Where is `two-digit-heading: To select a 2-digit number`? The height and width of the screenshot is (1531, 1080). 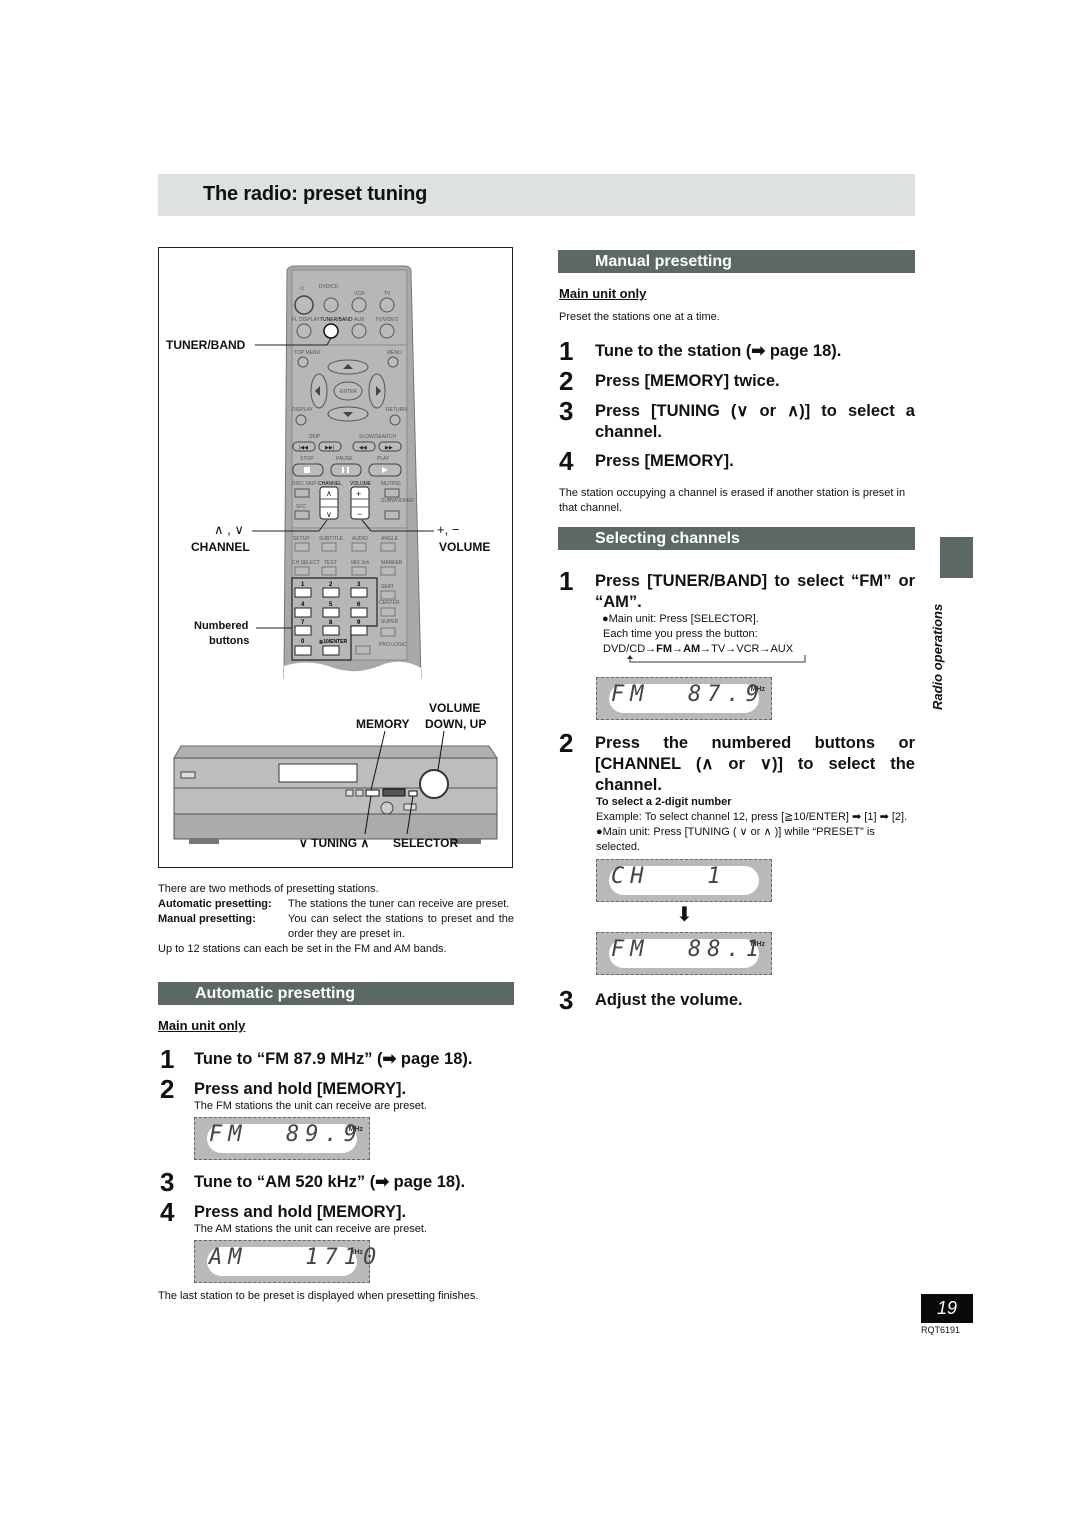 two-digit-heading: To select a 2-digit number is located at coordinates (664, 802).